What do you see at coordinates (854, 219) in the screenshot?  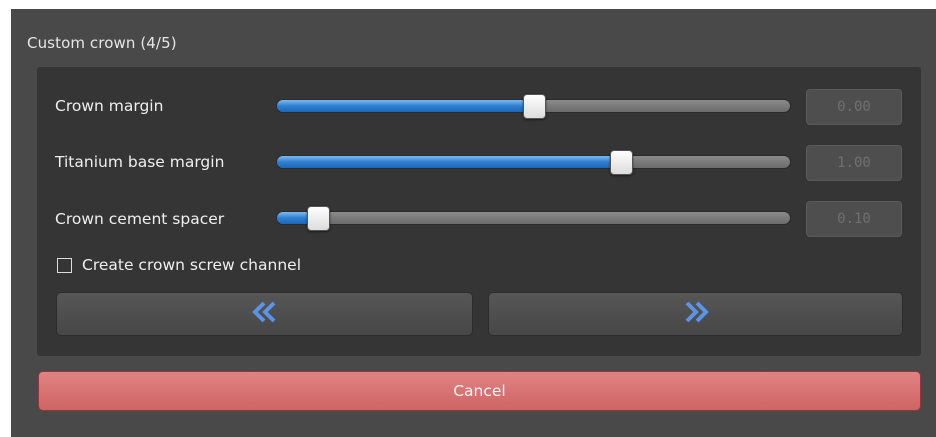 I see `crown-cement-spacer-value: 0.10` at bounding box center [854, 219].